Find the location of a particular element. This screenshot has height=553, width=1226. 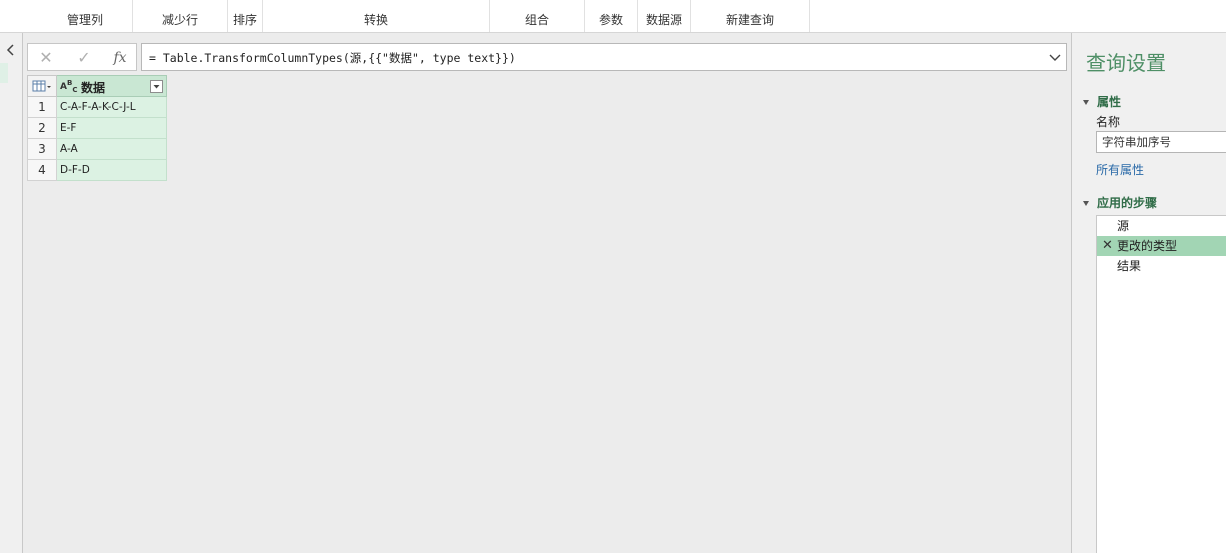

section-label: 属性 is located at coordinates (1109, 102).